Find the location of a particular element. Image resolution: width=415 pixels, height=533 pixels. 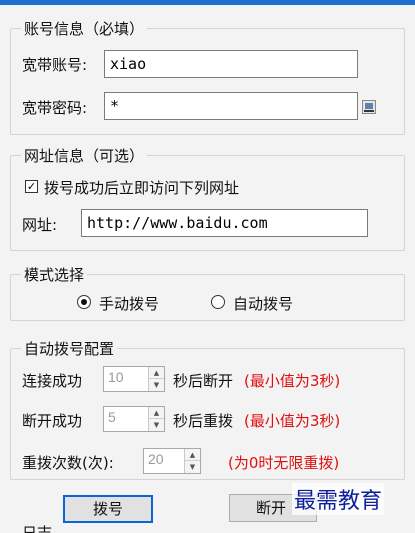

redial-count-spinner: 20 ▲ ▼ is located at coordinates (172, 461).